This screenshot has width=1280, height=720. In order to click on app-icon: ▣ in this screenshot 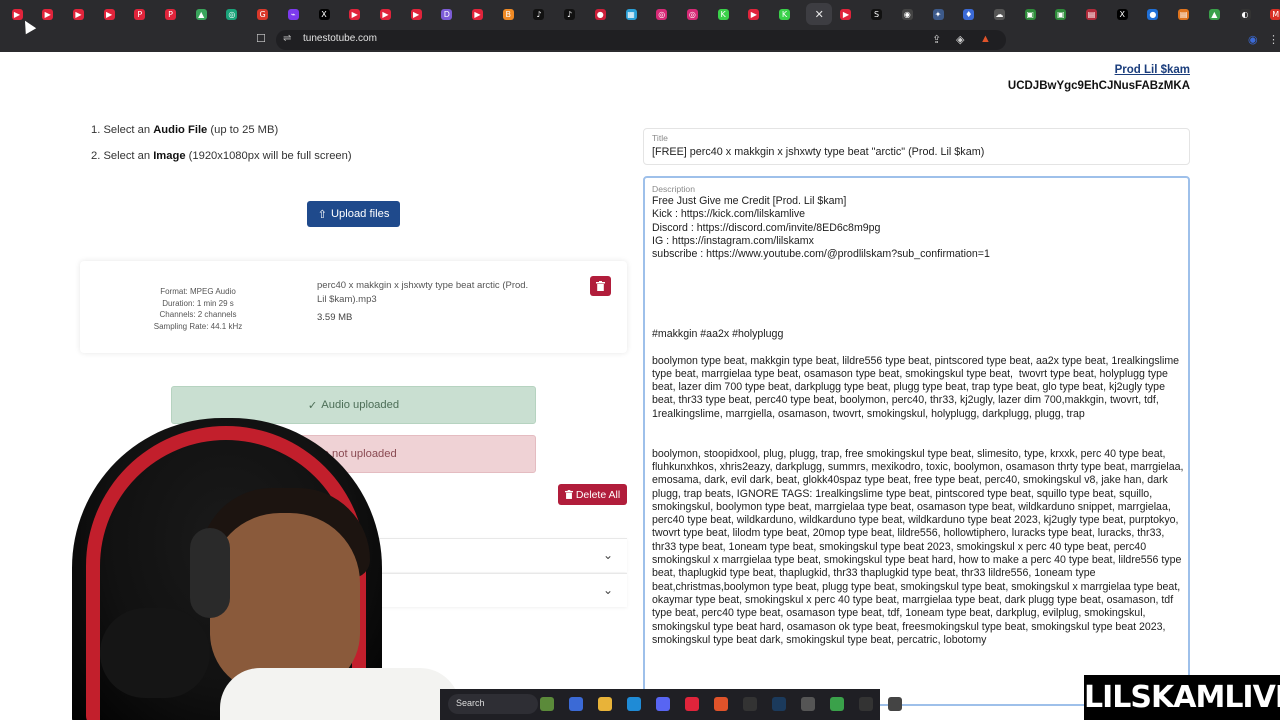, I will do `click(1061, 14)`.